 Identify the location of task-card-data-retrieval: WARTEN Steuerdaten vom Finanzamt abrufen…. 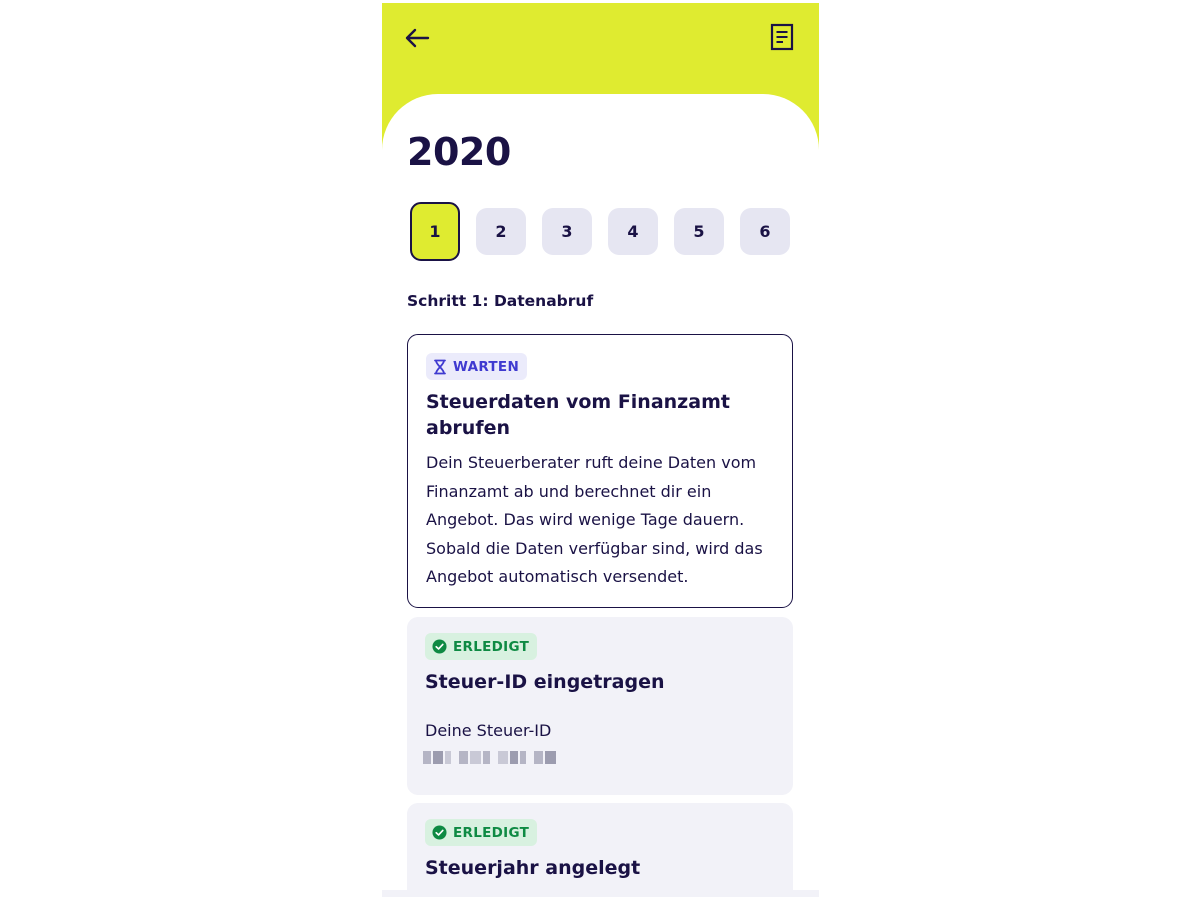
(600, 471).